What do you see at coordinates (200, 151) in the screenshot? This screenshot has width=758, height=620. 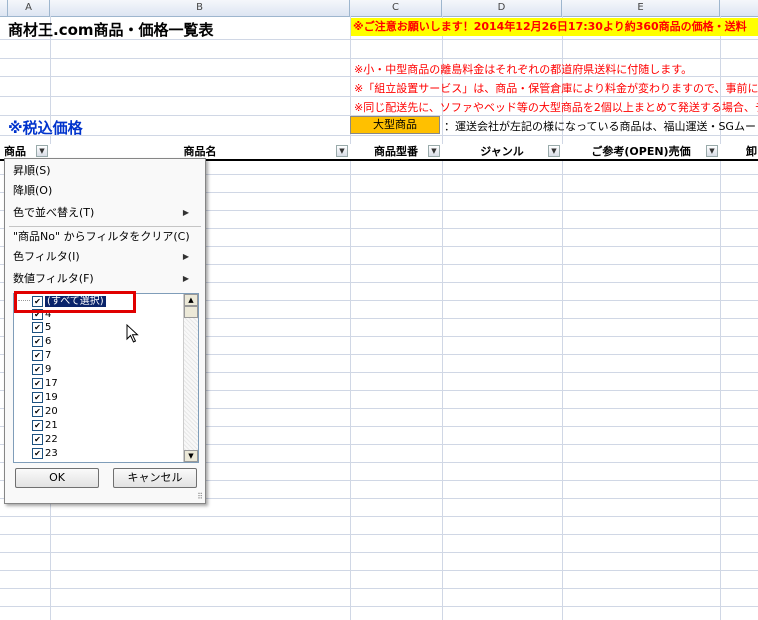 I see `header-product-name: 商品名` at bounding box center [200, 151].